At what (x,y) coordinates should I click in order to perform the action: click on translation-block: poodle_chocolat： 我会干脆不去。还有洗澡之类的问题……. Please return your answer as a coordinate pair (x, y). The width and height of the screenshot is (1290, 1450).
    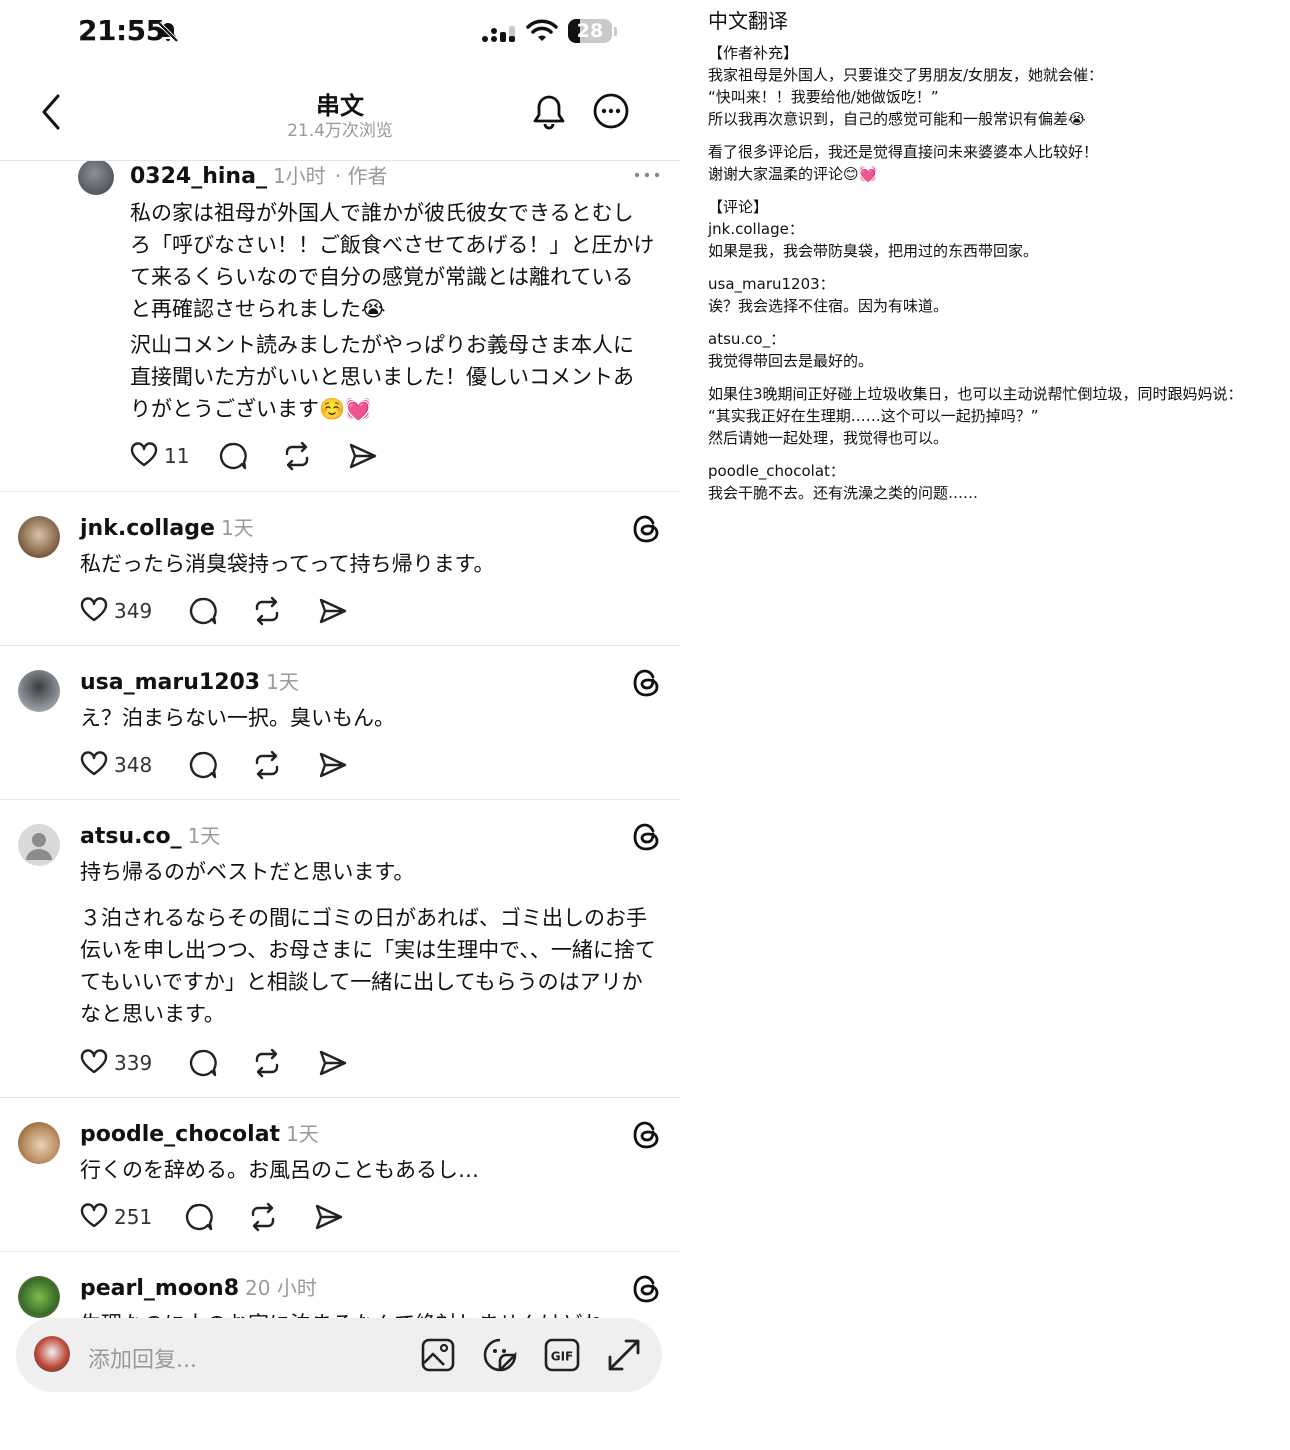
    Looking at the image, I should click on (993, 482).